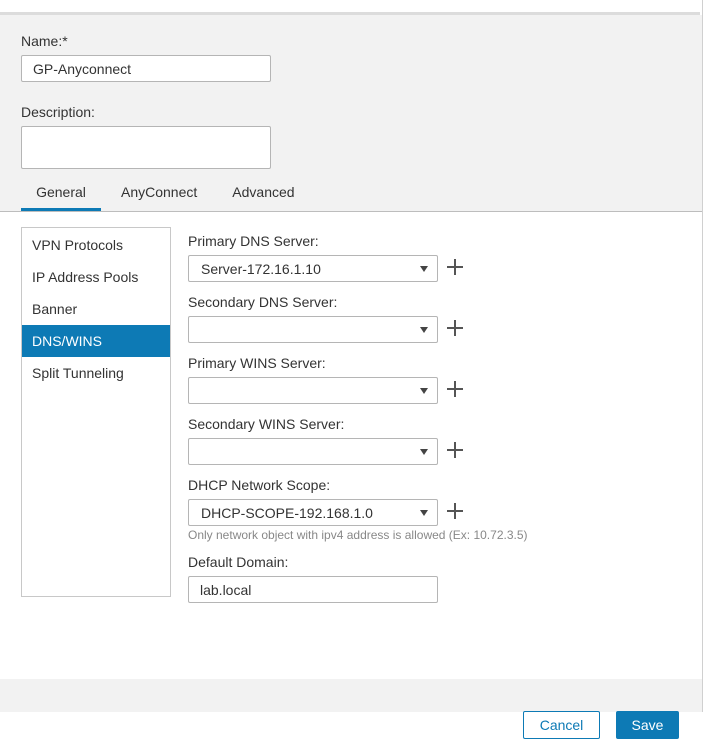 Image resolution: width=705 pixels, height=741 pixels. What do you see at coordinates (313, 589) in the screenshot?
I see `default-domain-input: lab.local` at bounding box center [313, 589].